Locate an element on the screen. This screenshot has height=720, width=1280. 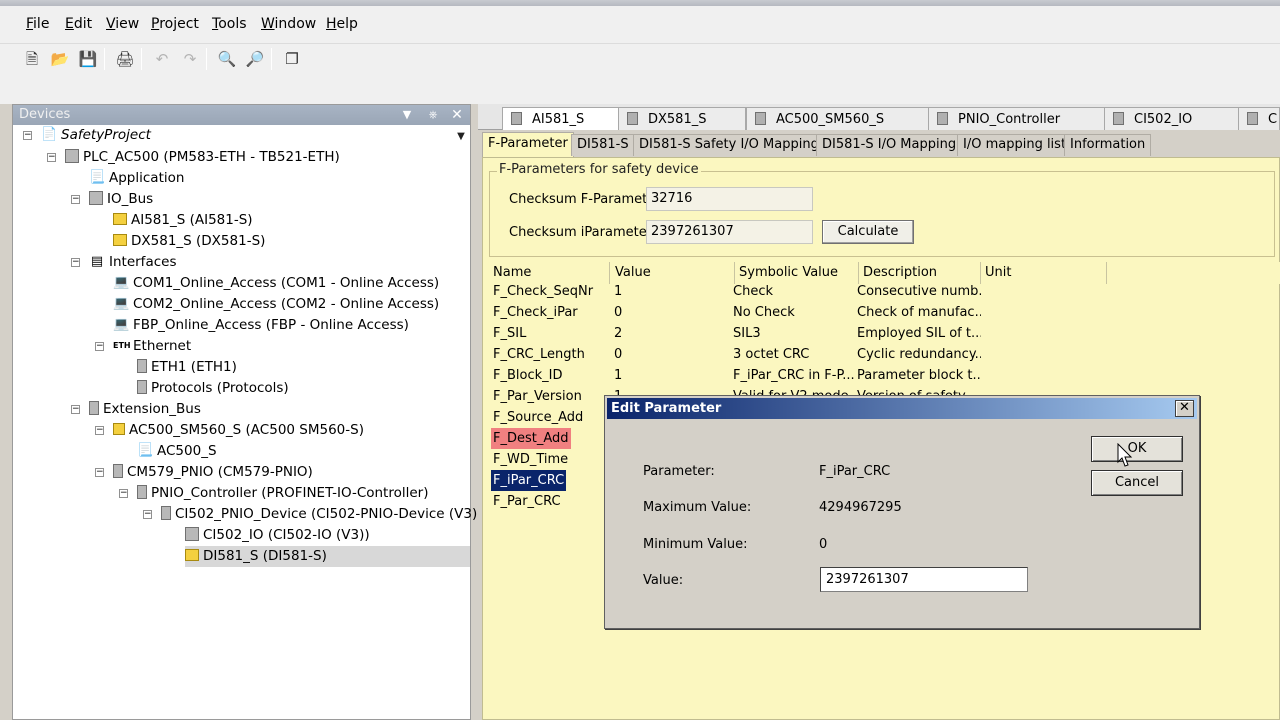
tree-item-protocols: Protocols (Protocols) is located at coordinates (213, 388).